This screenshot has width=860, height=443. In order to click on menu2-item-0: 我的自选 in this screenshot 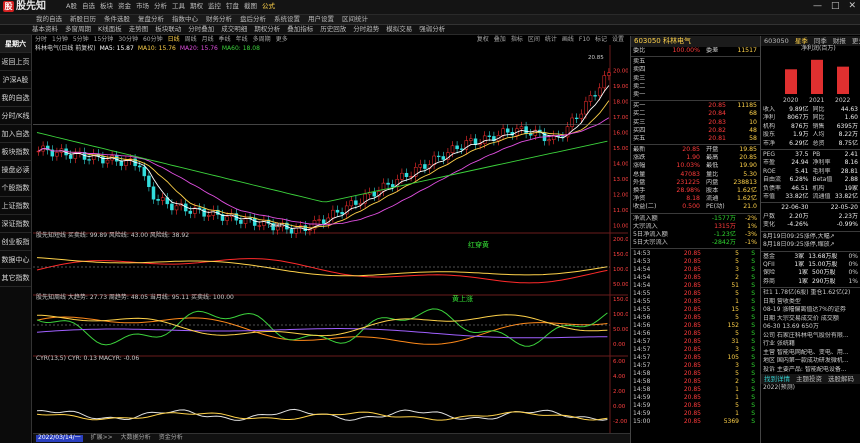, I will do `click(49, 19)`.